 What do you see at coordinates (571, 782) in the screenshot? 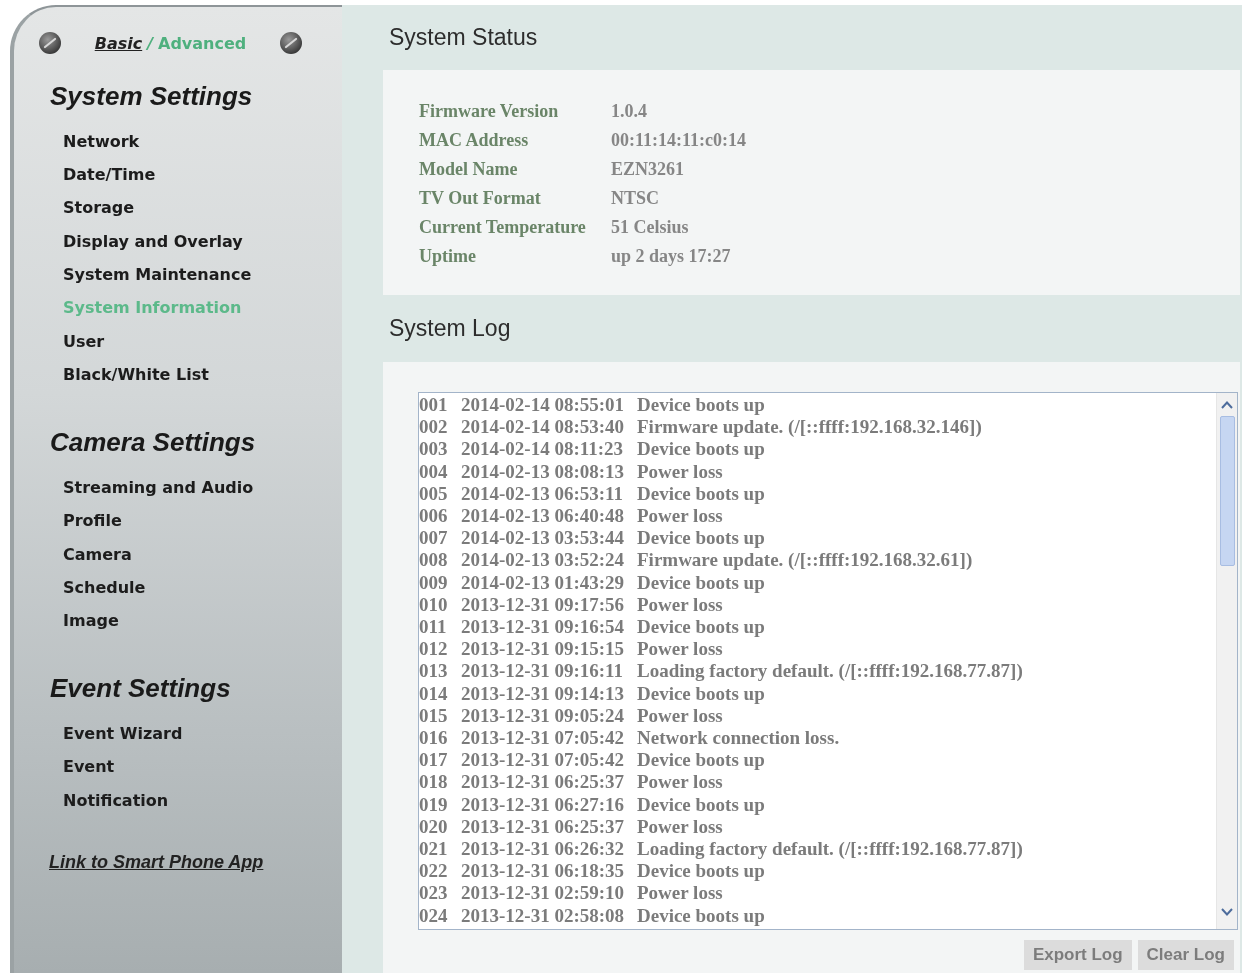
I see `log-entry: 018 2013-12-31 06:25:37 Power loss` at bounding box center [571, 782].